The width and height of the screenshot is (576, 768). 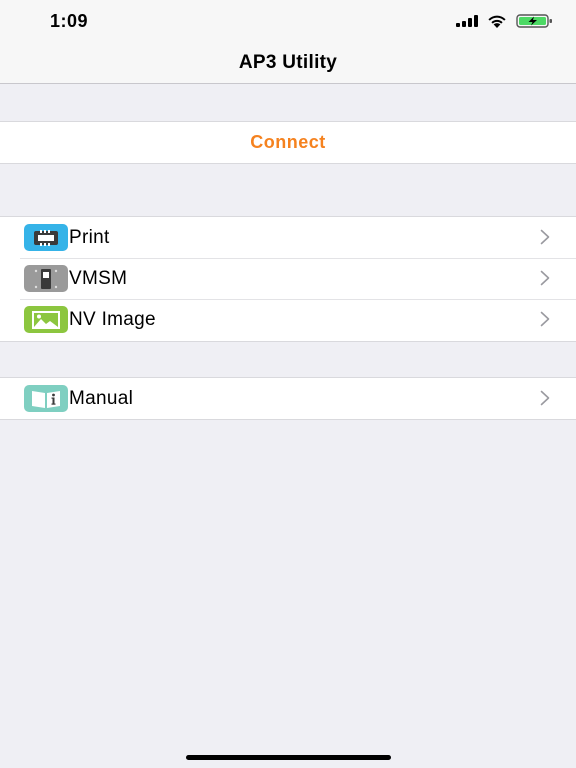 What do you see at coordinates (89, 237) in the screenshot?
I see `menu-item-label: Print` at bounding box center [89, 237].